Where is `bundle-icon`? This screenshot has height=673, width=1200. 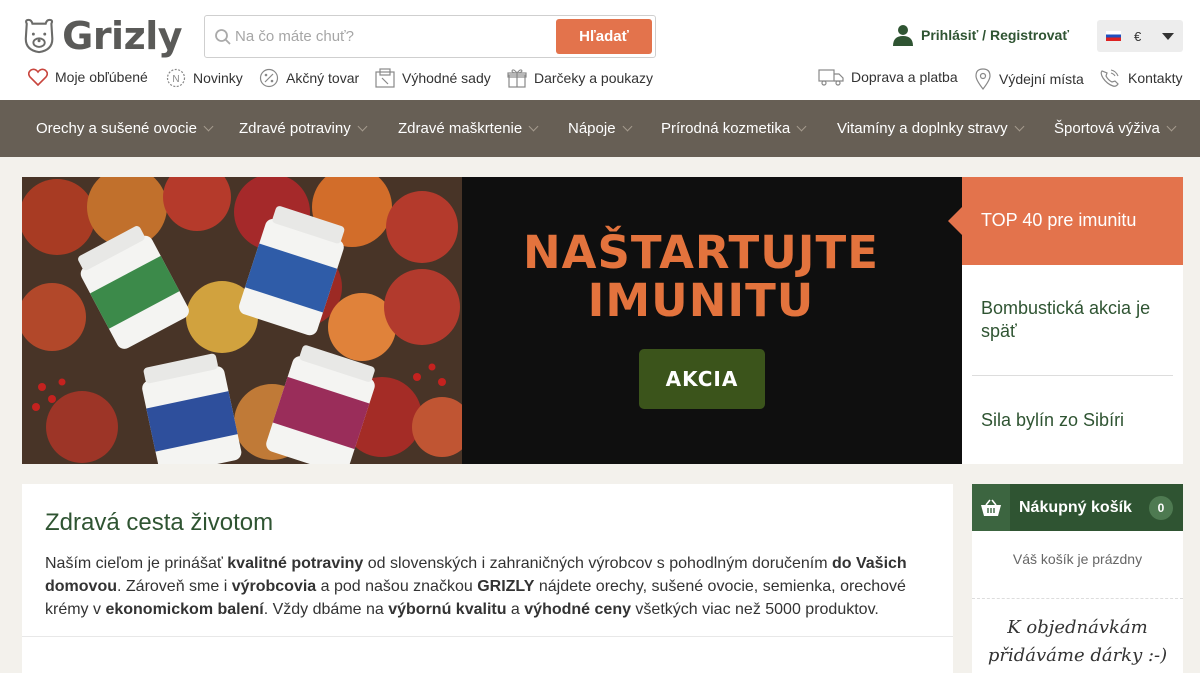
bundle-icon is located at coordinates (385, 78).